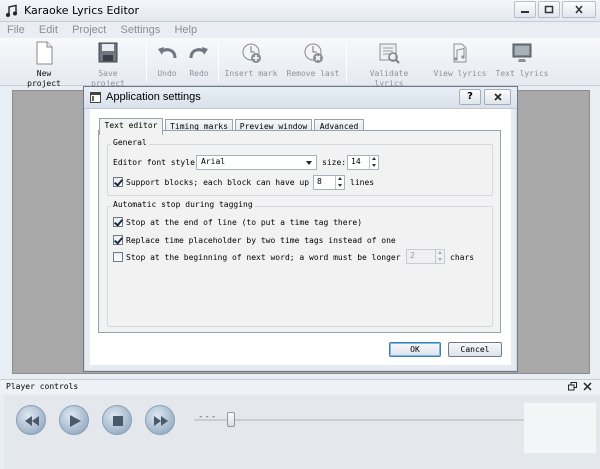 Image resolution: width=600 pixels, height=469 pixels. Describe the element at coordinates (251, 53) in the screenshot. I see `insert-mark-icon` at that location.